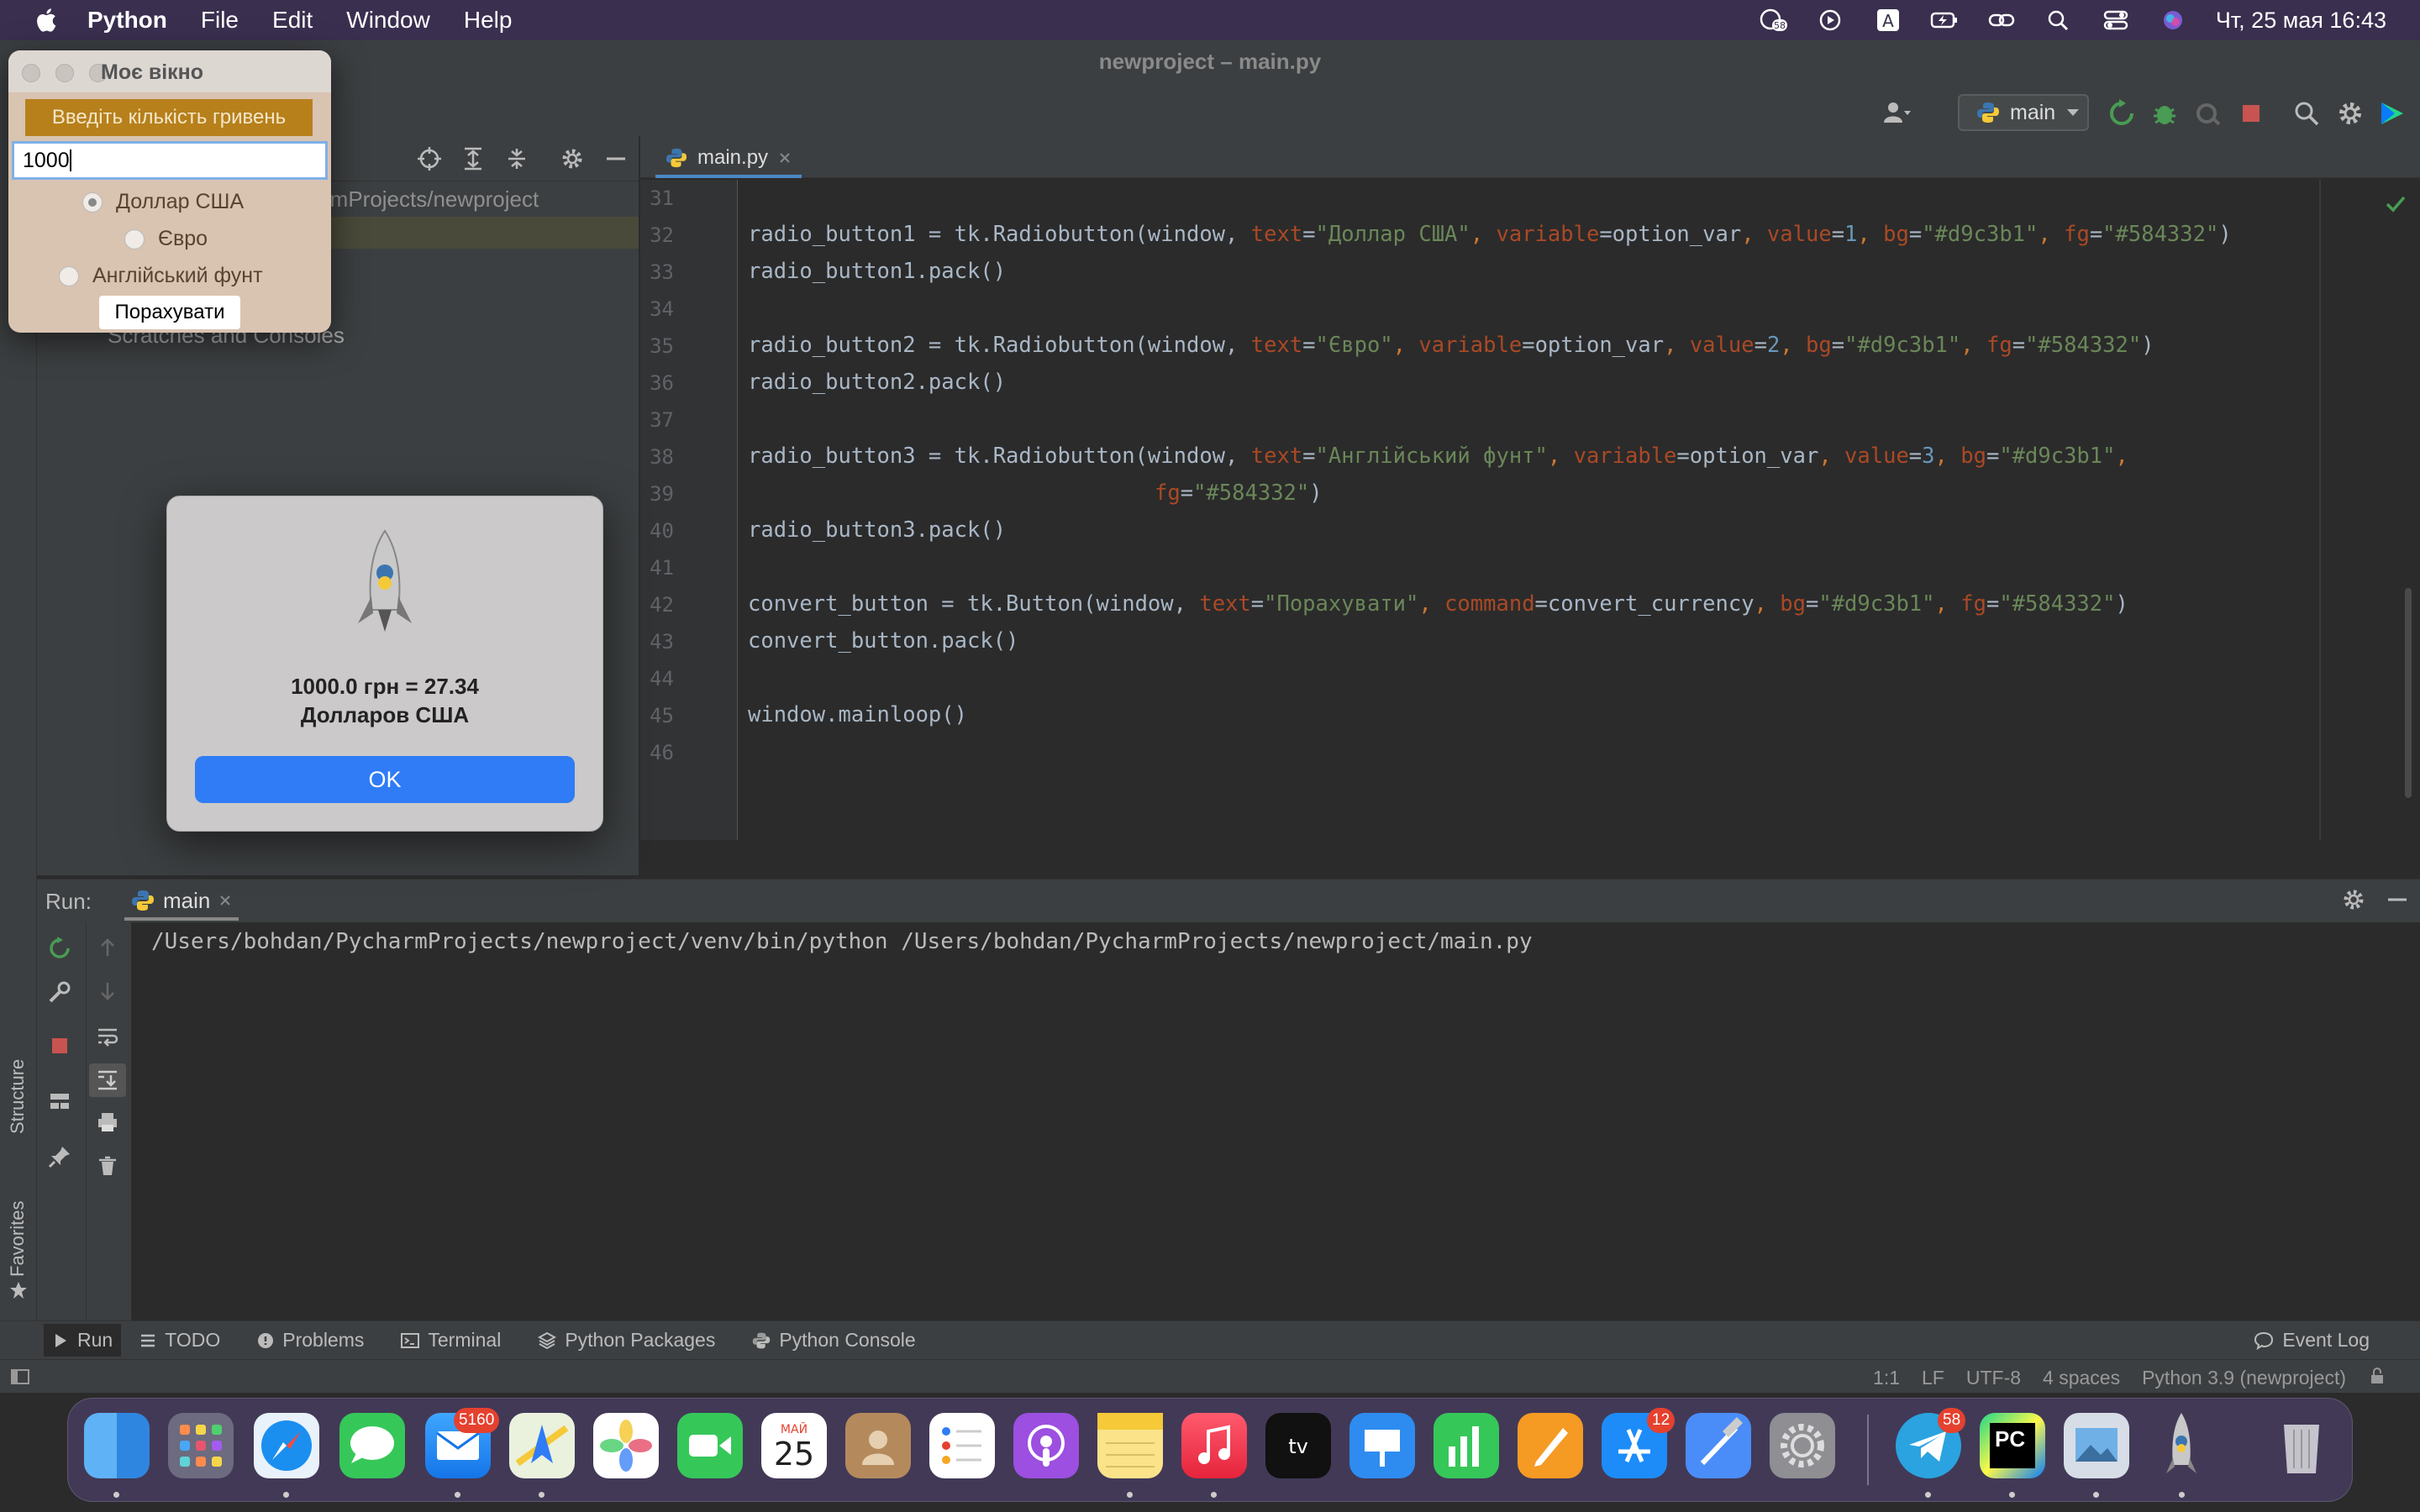 The image size is (2420, 1512). I want to click on alert-ok-button: OK, so click(385, 779).